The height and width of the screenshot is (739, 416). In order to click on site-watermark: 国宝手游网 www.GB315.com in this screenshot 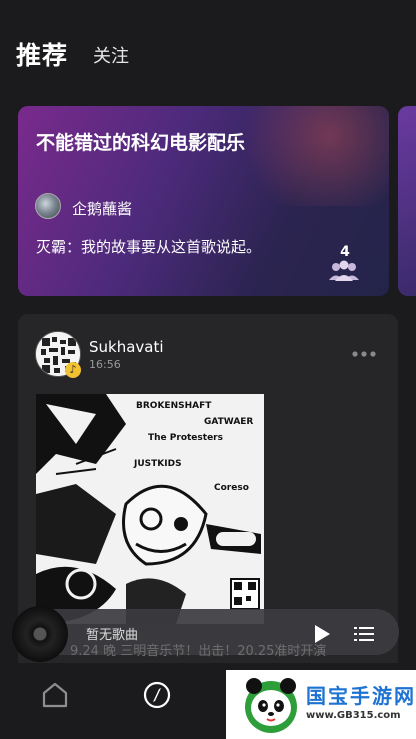, I will do `click(321, 704)`.